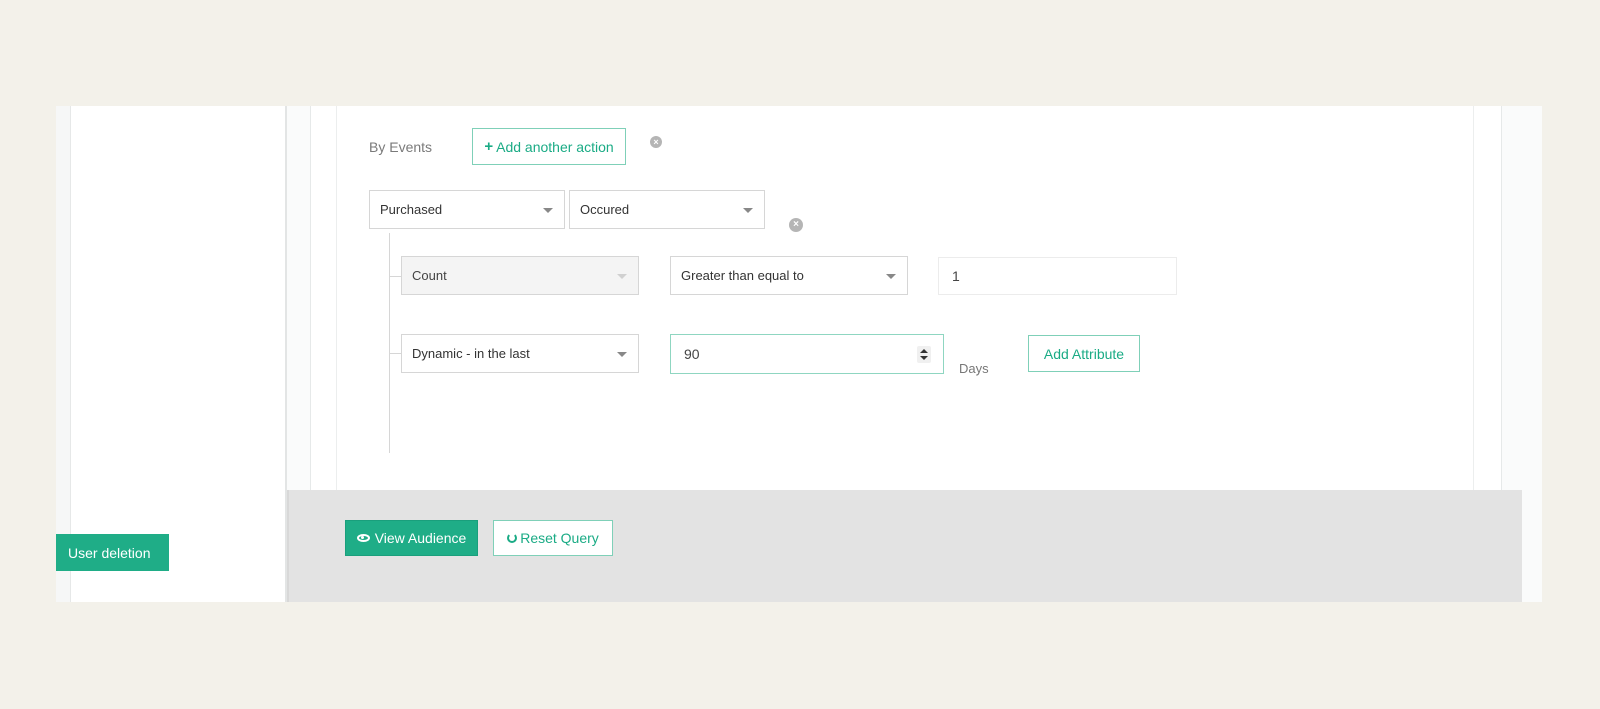 This screenshot has height=709, width=1600. What do you see at coordinates (742, 275) in the screenshot?
I see `operator-select-value: Greater than equal to` at bounding box center [742, 275].